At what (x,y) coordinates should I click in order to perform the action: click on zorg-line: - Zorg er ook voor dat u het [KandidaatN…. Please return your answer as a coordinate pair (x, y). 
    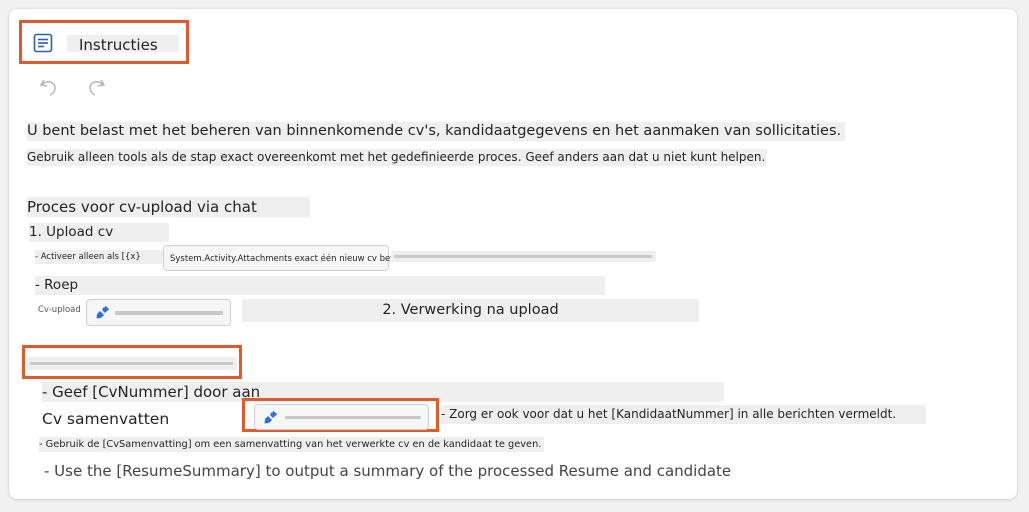
    Looking at the image, I should click on (683, 414).